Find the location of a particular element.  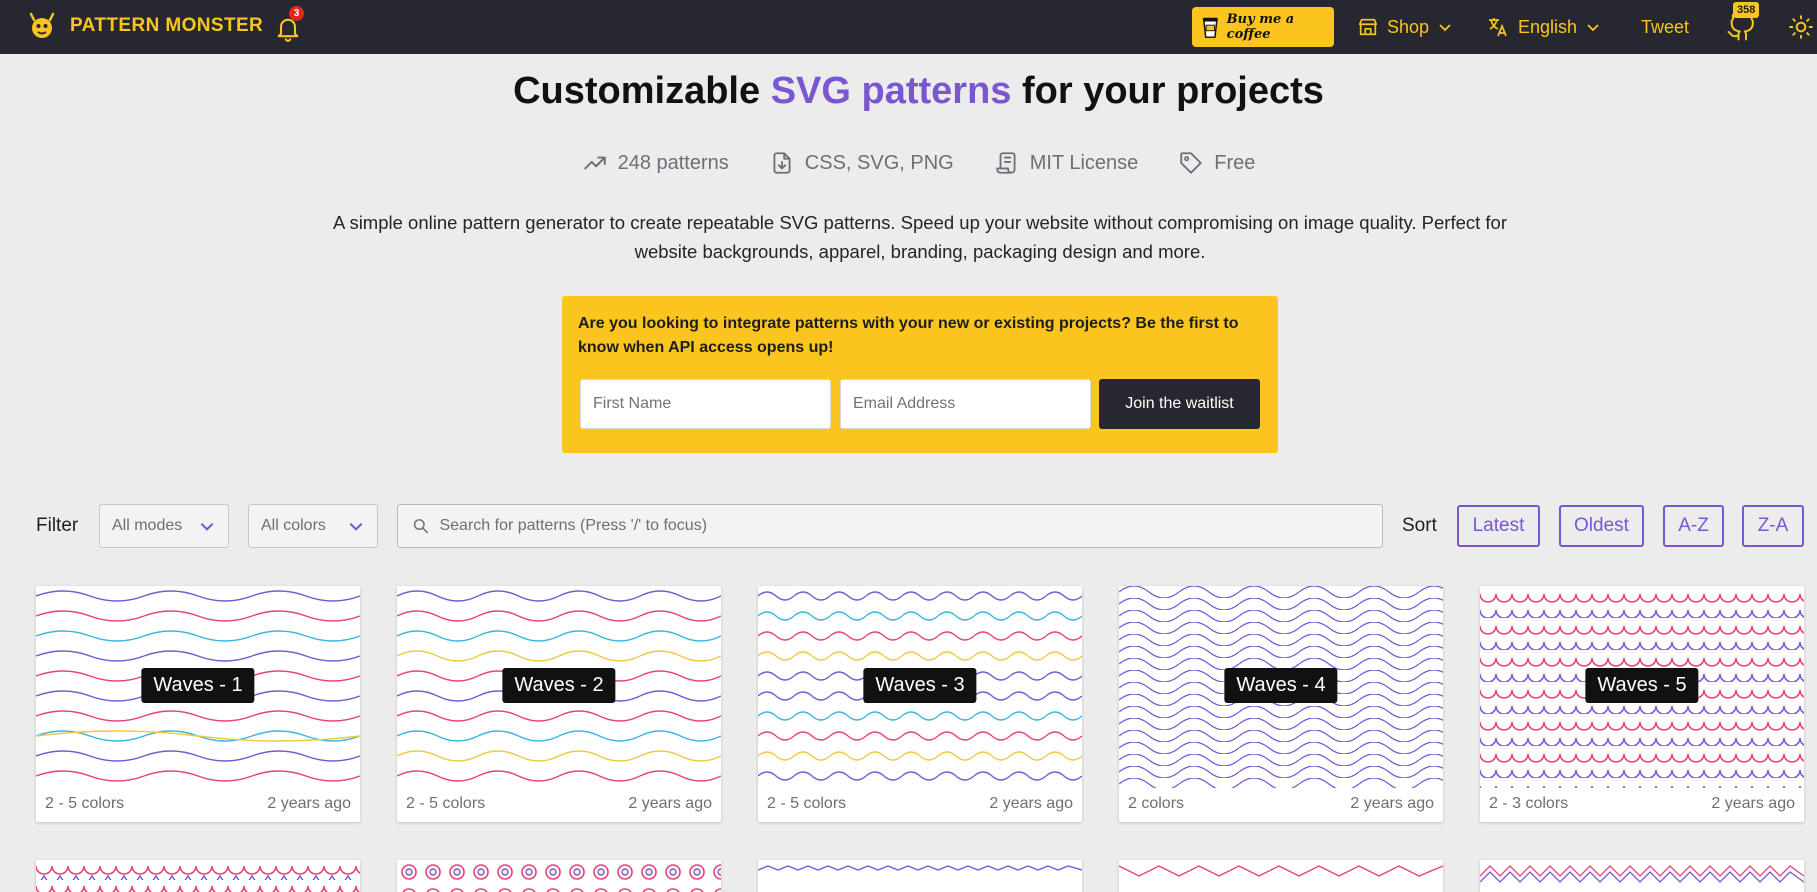

mode-select-value: All modes is located at coordinates (147, 525).